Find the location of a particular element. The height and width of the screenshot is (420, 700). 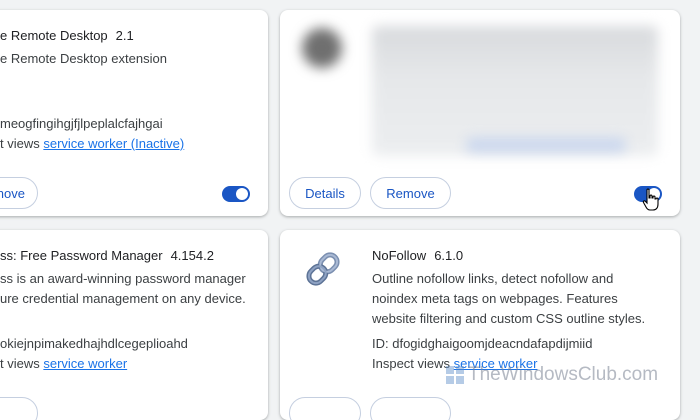

inspect-views-label: Inspect views is located at coordinates (411, 363).